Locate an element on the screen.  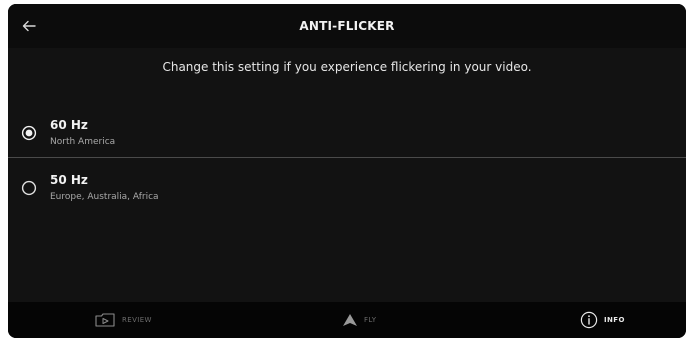
radio-unselected-icon is located at coordinates (29, 188).